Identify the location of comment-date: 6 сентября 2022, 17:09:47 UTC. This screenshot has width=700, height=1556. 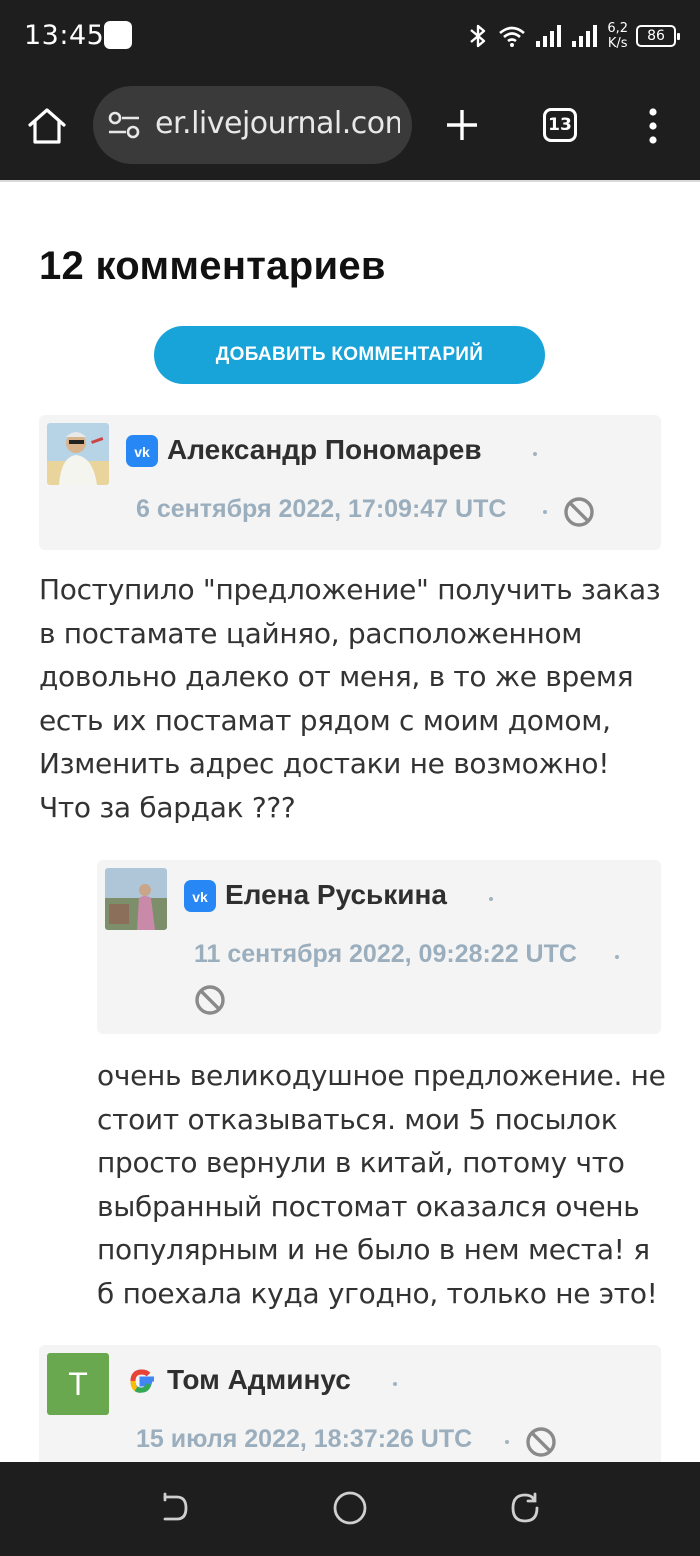
(321, 509).